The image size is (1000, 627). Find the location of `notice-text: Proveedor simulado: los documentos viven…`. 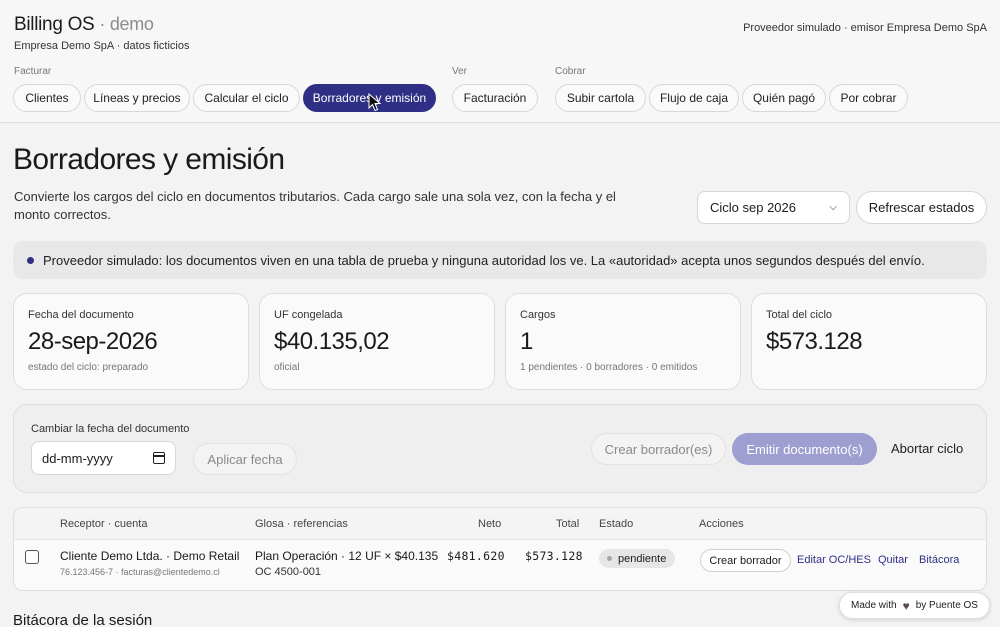

notice-text: Proveedor simulado: los documentos viven… is located at coordinates (484, 260).